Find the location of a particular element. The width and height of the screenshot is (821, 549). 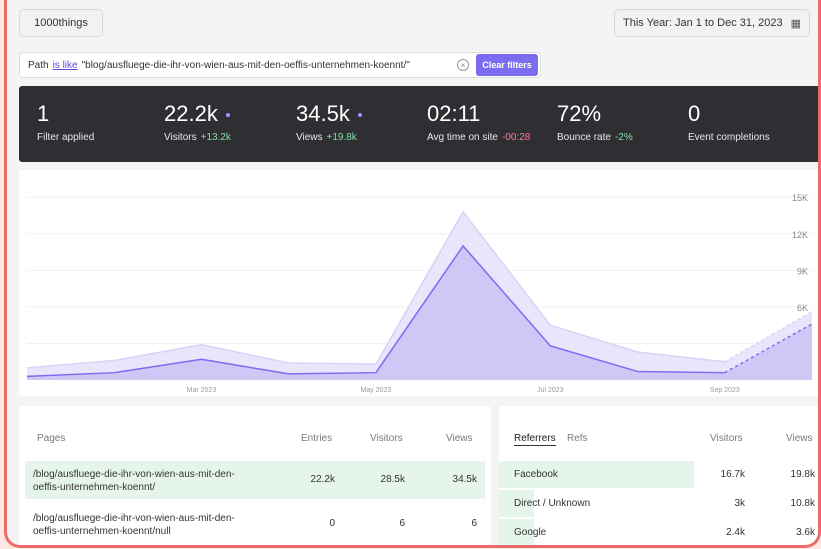

y-tick-label: 9K is located at coordinates (802, 271).